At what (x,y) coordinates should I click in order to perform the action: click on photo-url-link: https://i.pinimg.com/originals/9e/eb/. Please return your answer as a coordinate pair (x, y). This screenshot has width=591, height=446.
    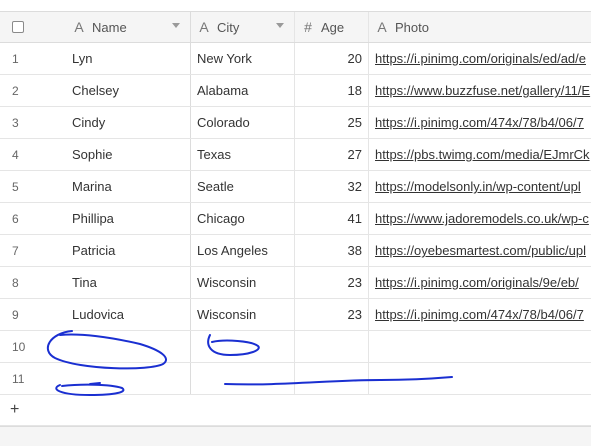
    Looking at the image, I should click on (477, 282).